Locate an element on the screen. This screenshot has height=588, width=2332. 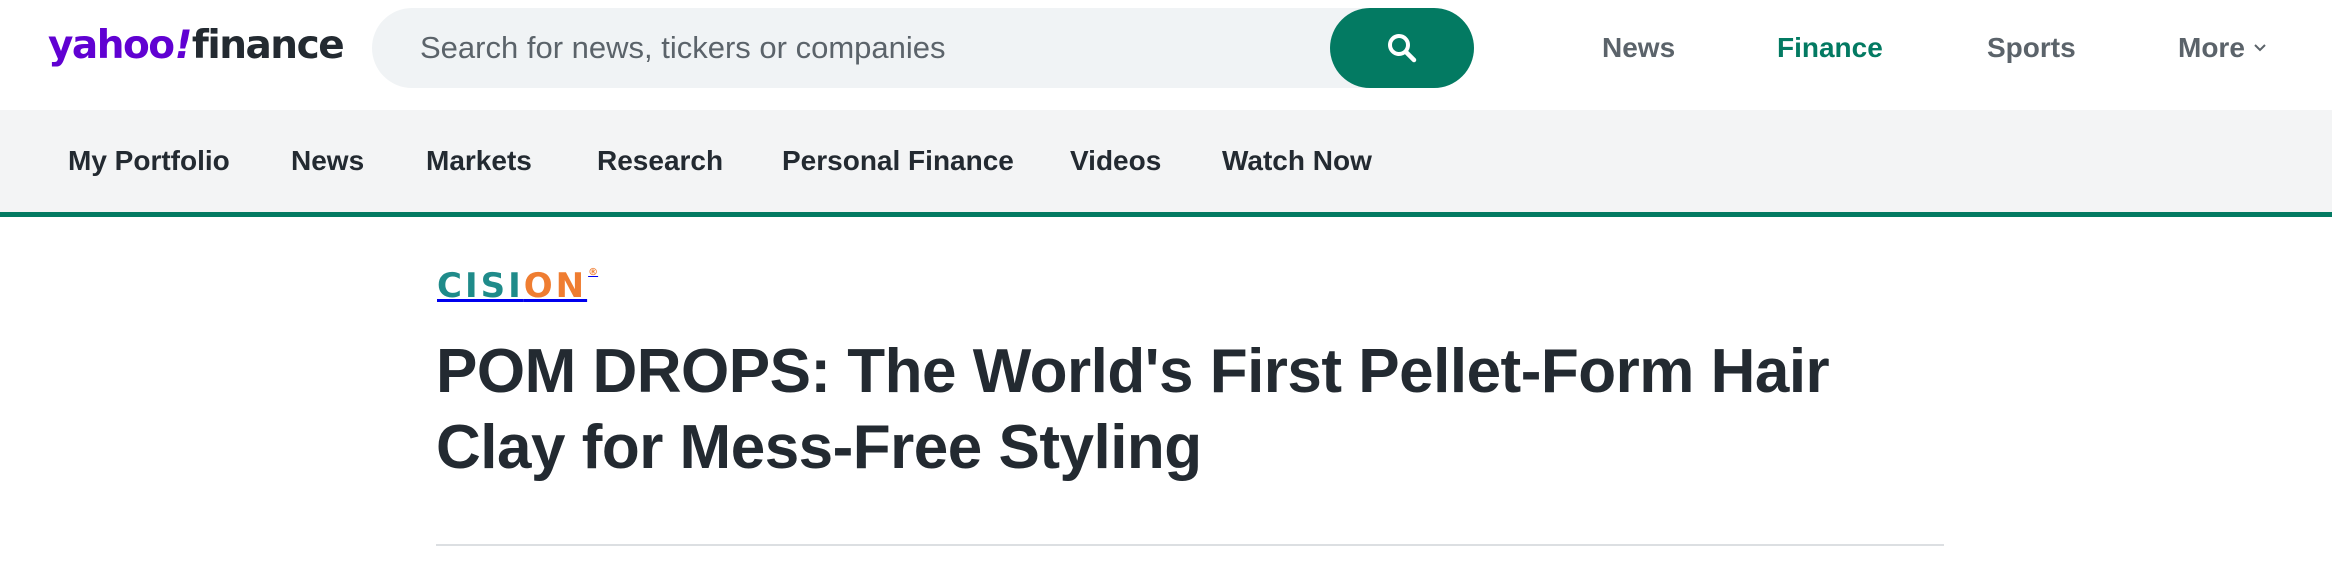
top-nav-news: News is located at coordinates (1638, 48).